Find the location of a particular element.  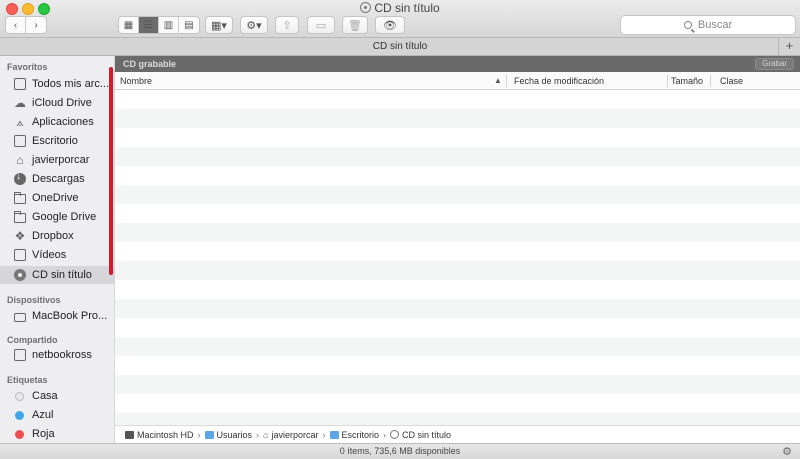

arrange-icon: ▦▾ is located at coordinates (219, 25).